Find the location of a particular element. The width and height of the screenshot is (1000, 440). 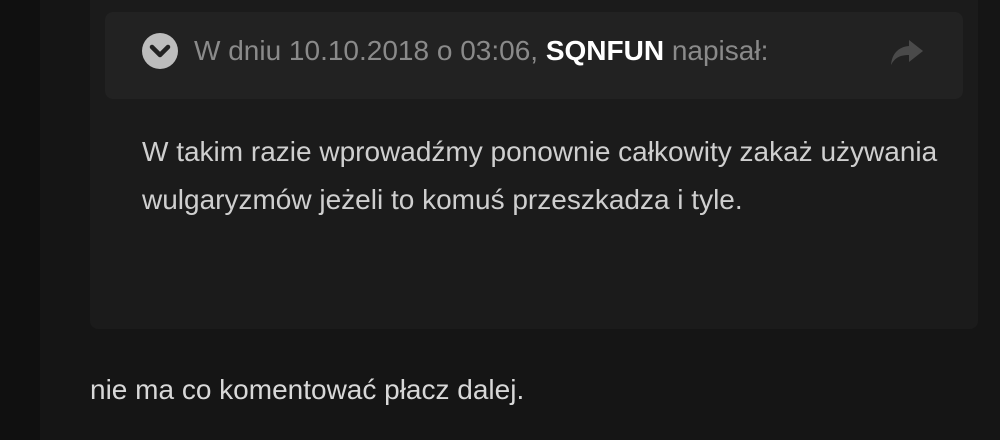

left-gutter is located at coordinates (20, 220).